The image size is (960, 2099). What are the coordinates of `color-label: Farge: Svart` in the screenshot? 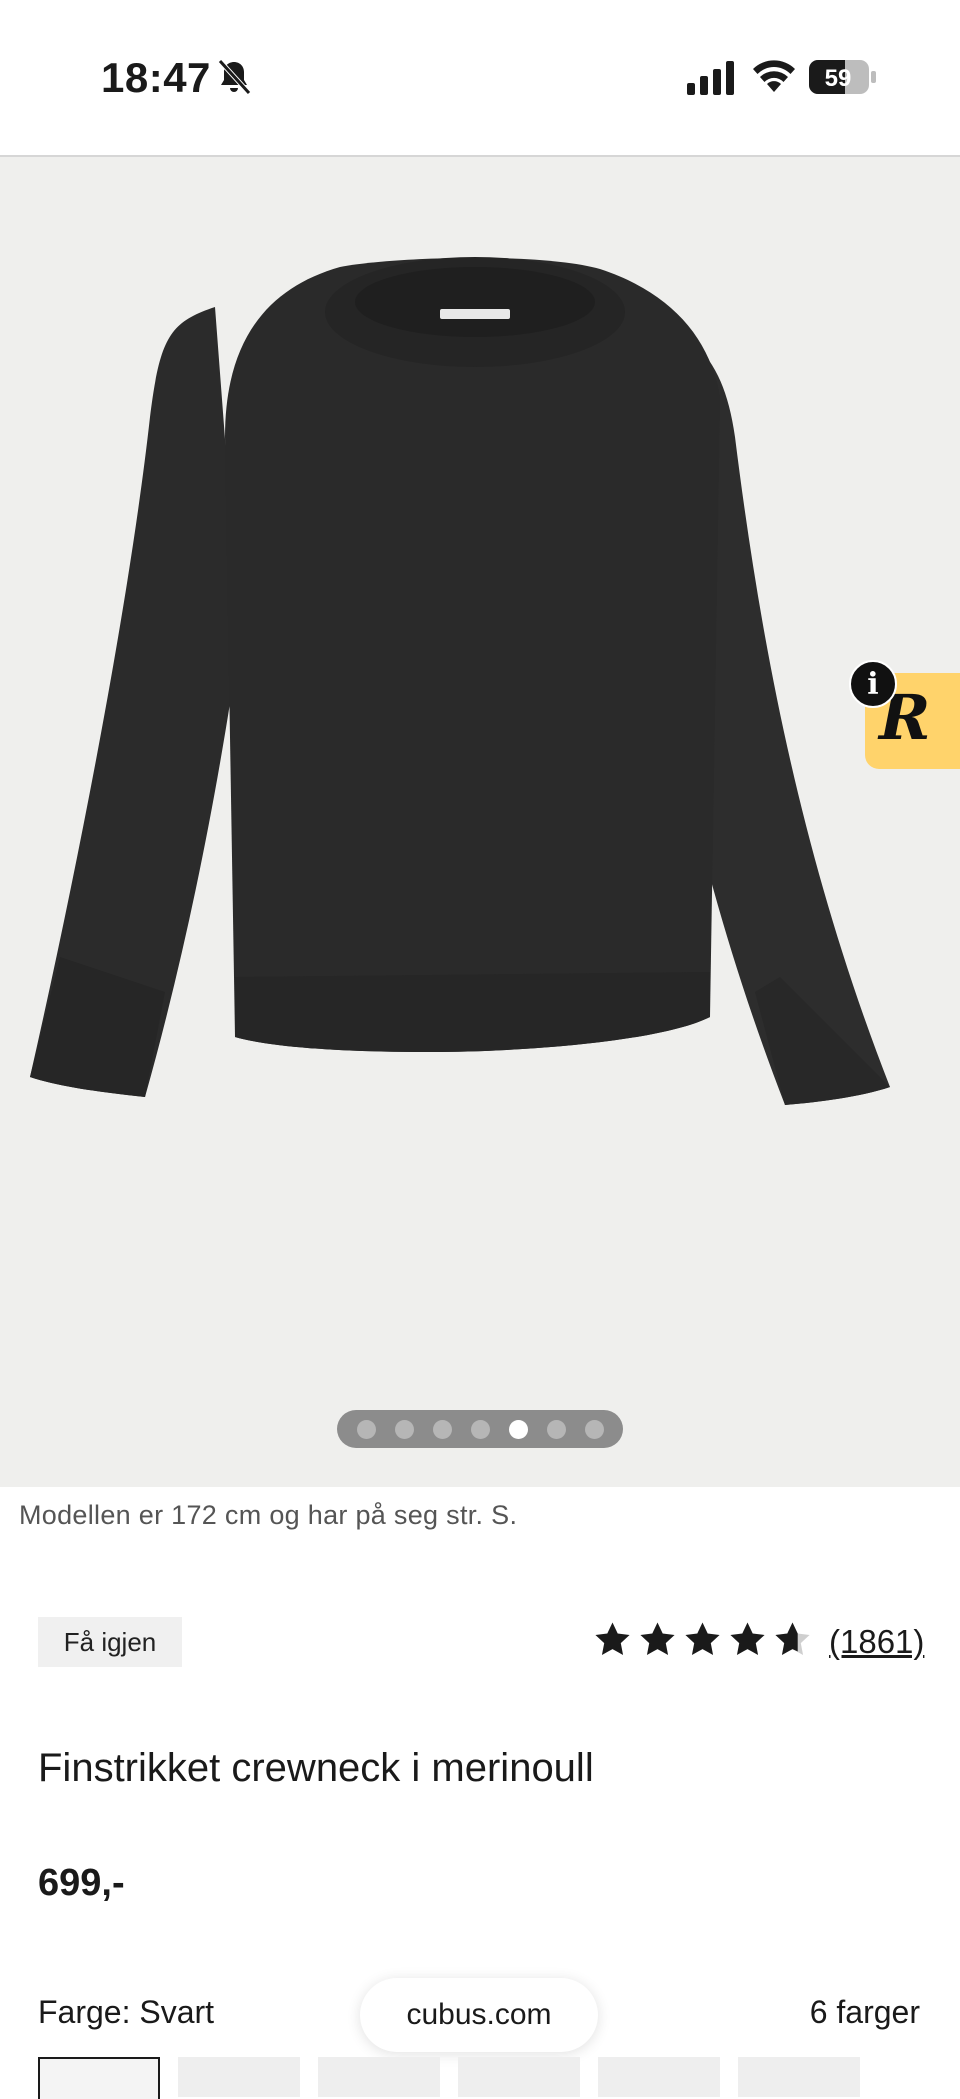 It's located at (126, 2012).